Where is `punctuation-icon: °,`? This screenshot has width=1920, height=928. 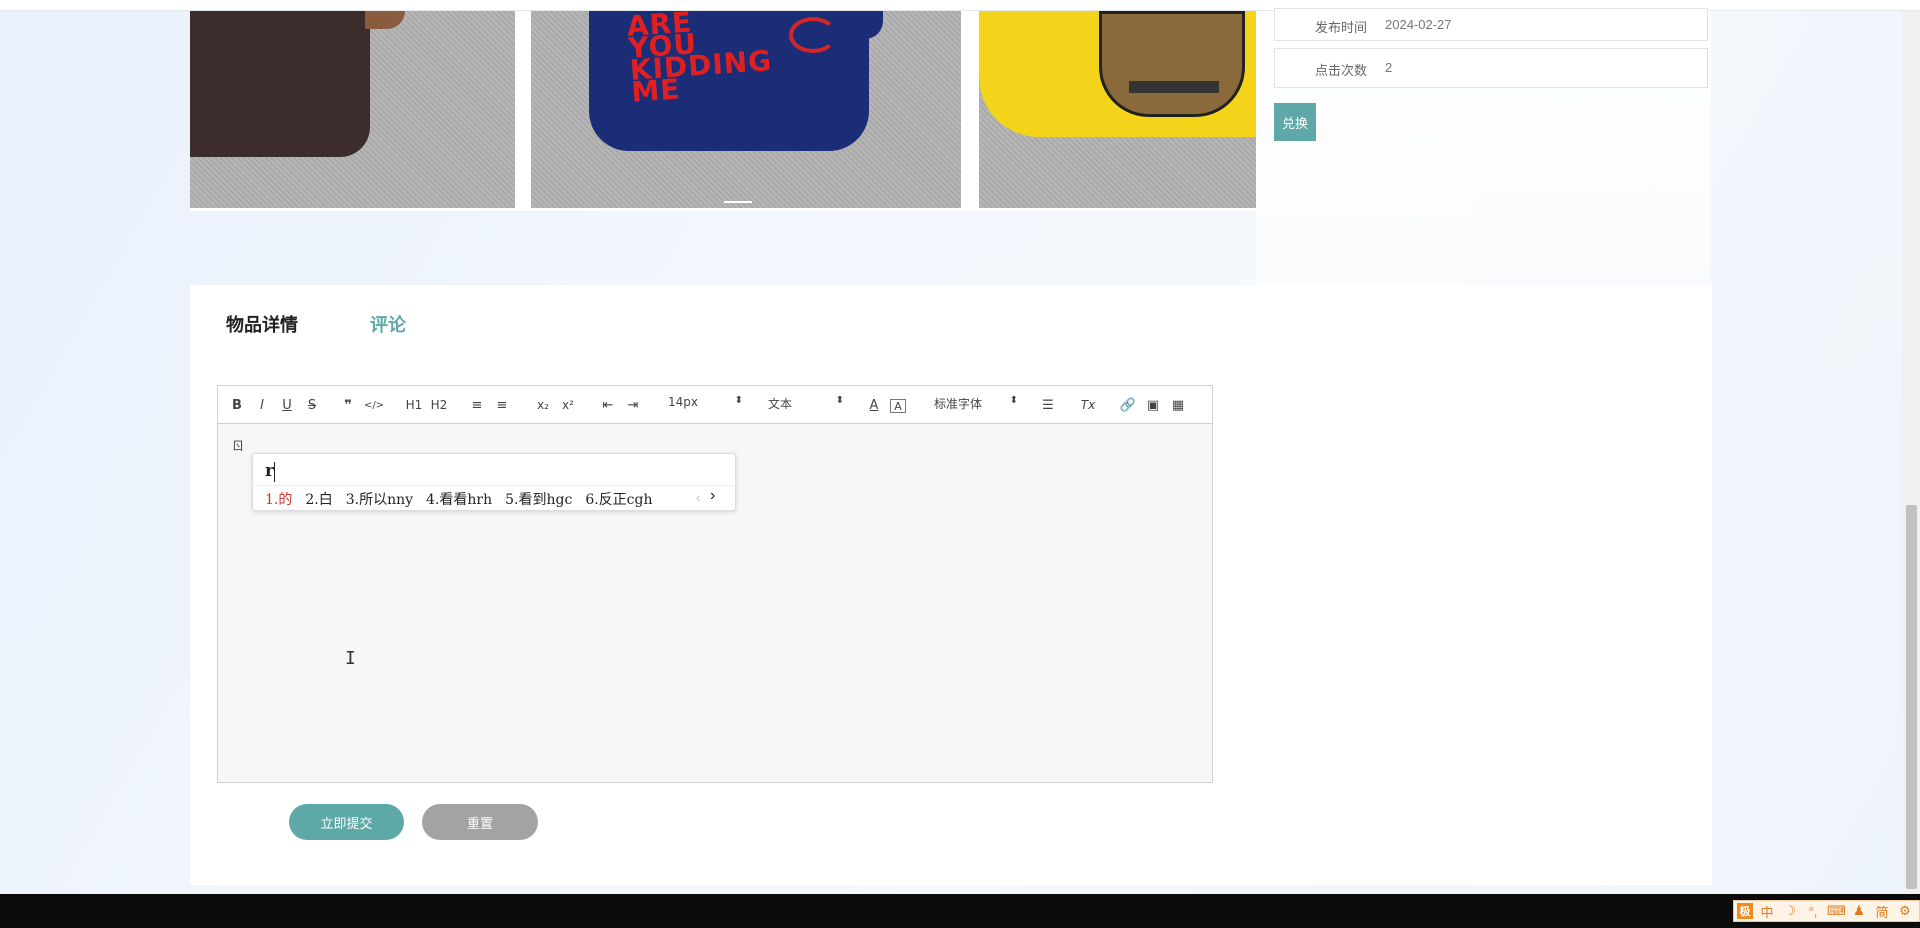
punctuation-icon: °, is located at coordinates (1813, 911).